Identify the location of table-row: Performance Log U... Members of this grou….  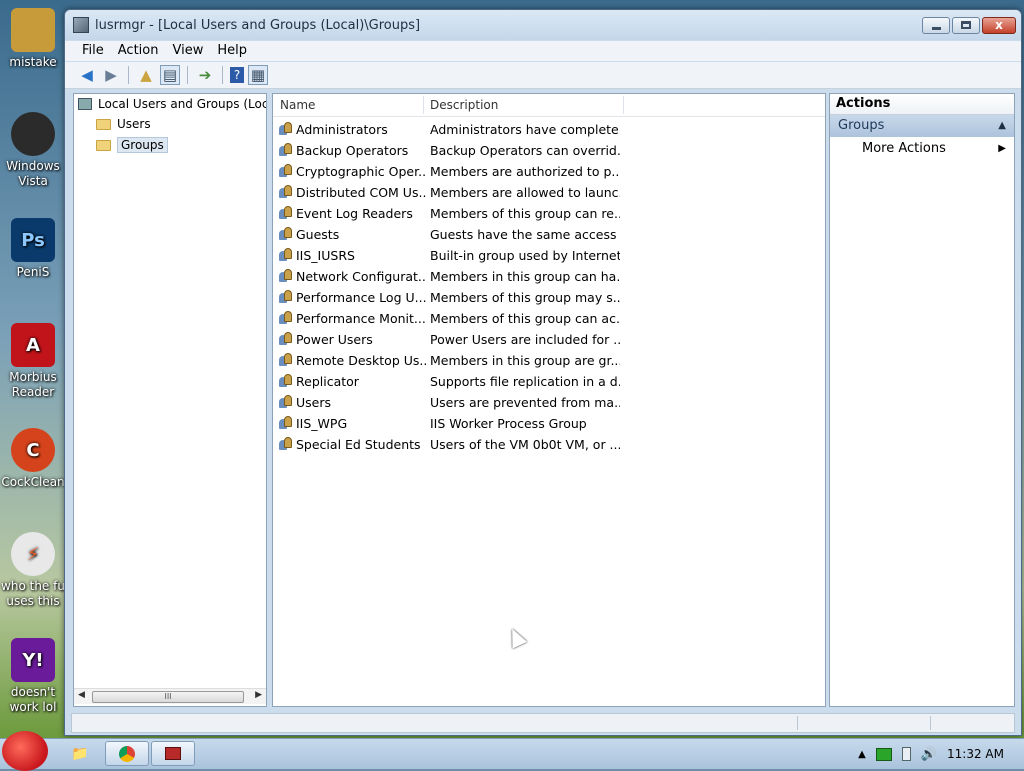
(549, 297).